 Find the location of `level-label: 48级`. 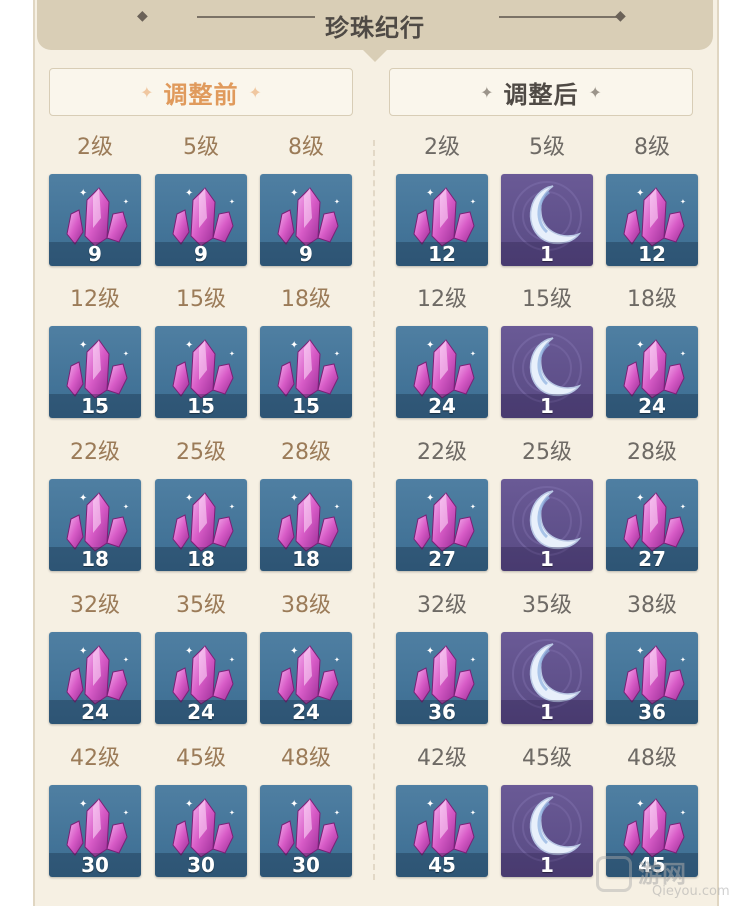

level-label: 48级 is located at coordinates (652, 758).